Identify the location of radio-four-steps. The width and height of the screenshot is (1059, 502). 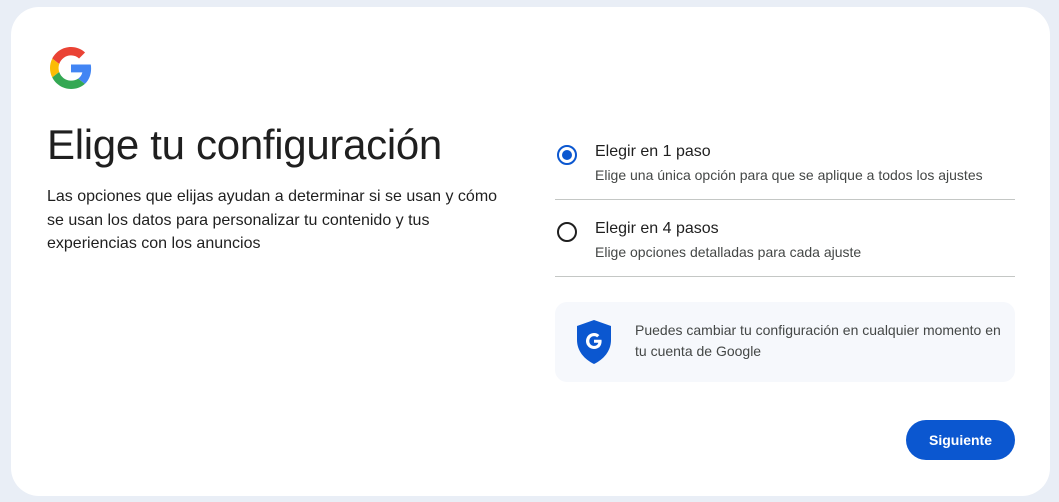
(567, 232).